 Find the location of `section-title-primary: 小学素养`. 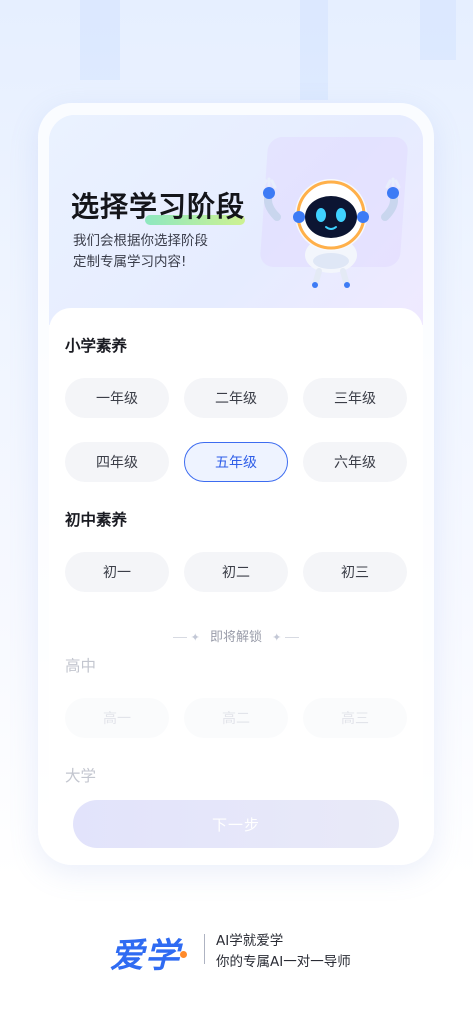

section-title-primary: 小学素养 is located at coordinates (96, 346).